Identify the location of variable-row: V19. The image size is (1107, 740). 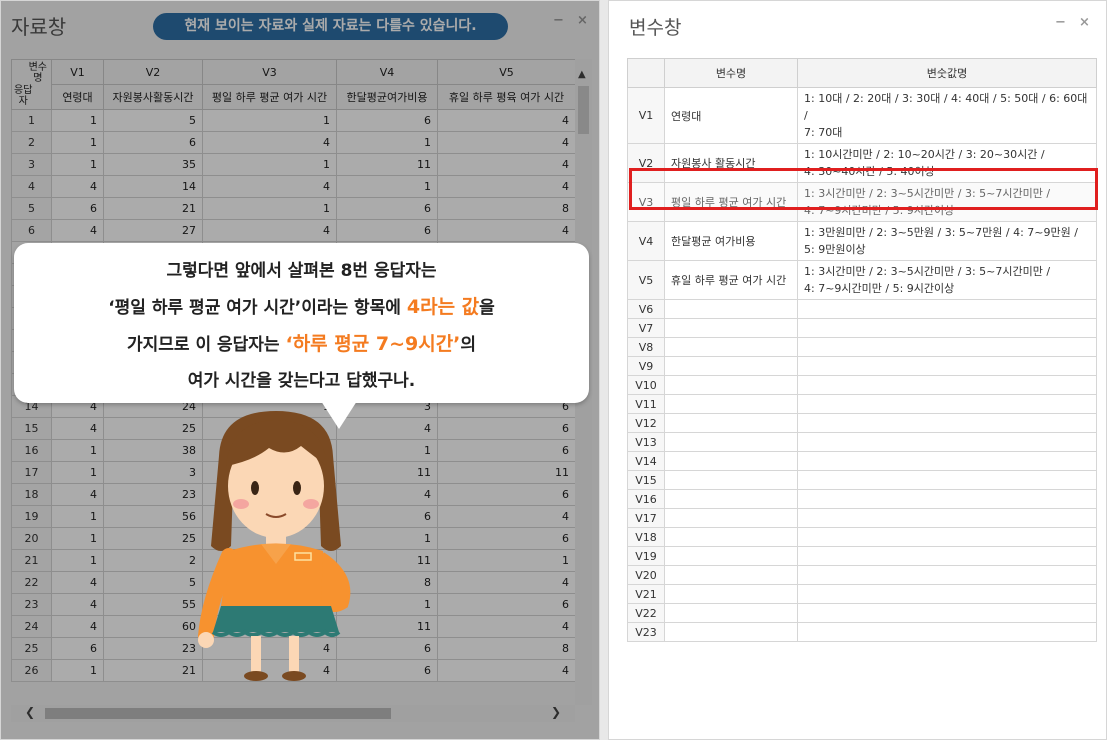
(862, 556).